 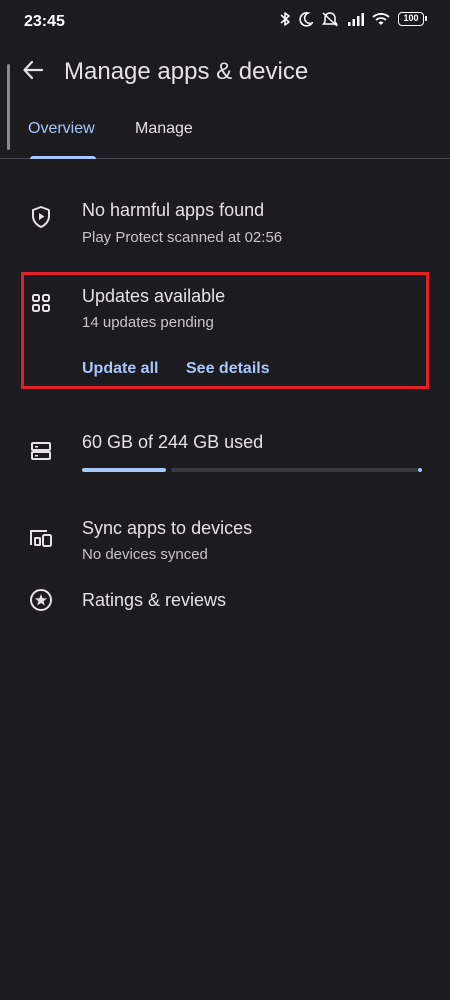 I want to click on sync-row: Sync apps to devices No devices synced, so click(x=225, y=544).